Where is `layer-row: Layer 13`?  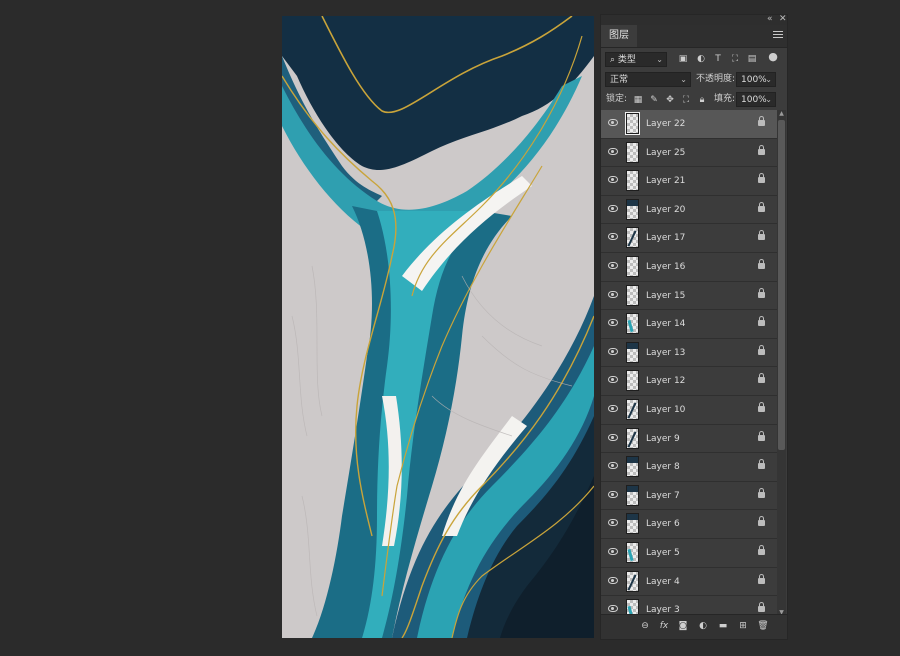
layer-row: Layer 13 is located at coordinates (689, 353).